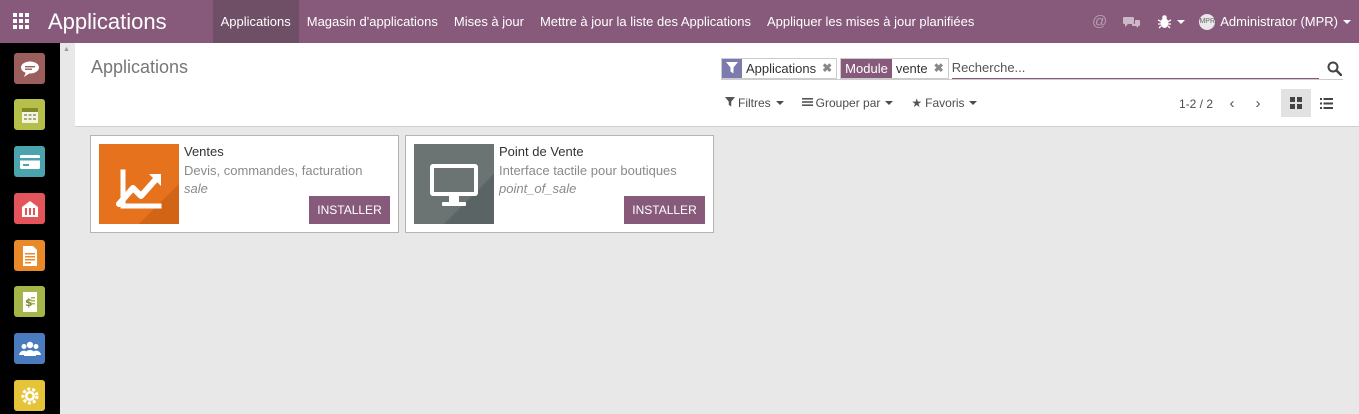  Describe the element at coordinates (1132, 22) in the screenshot. I see `chat-icon` at that location.